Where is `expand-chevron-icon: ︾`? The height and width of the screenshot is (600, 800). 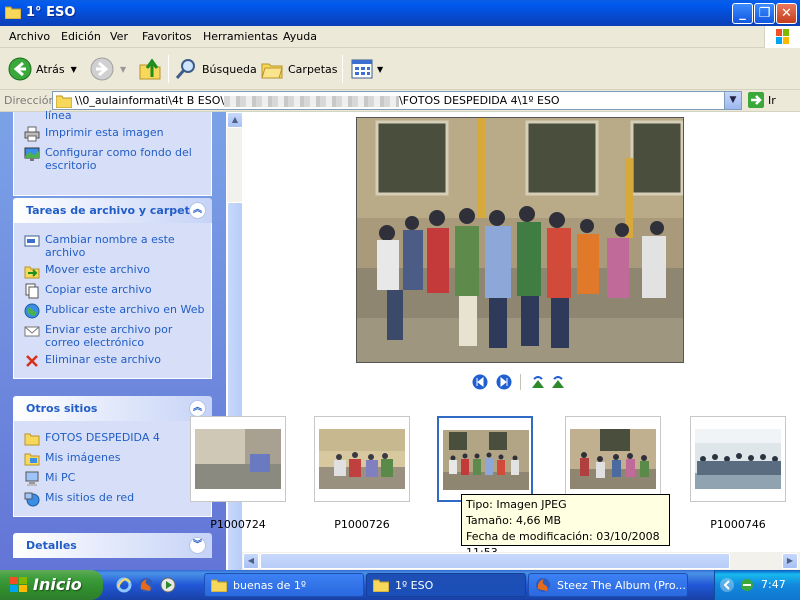 expand-chevron-icon: ︾ is located at coordinates (197, 545).